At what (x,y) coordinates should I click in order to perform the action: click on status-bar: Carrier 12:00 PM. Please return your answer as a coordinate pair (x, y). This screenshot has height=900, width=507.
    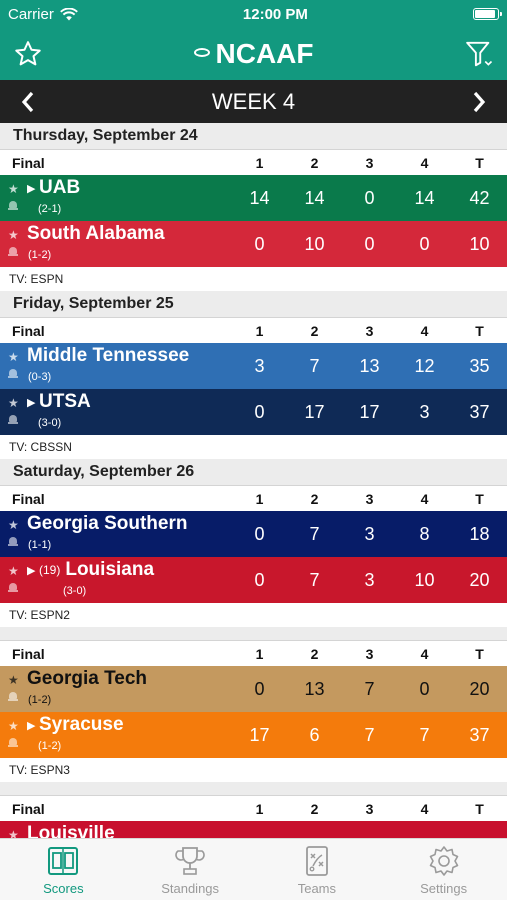
    Looking at the image, I should click on (253, 14).